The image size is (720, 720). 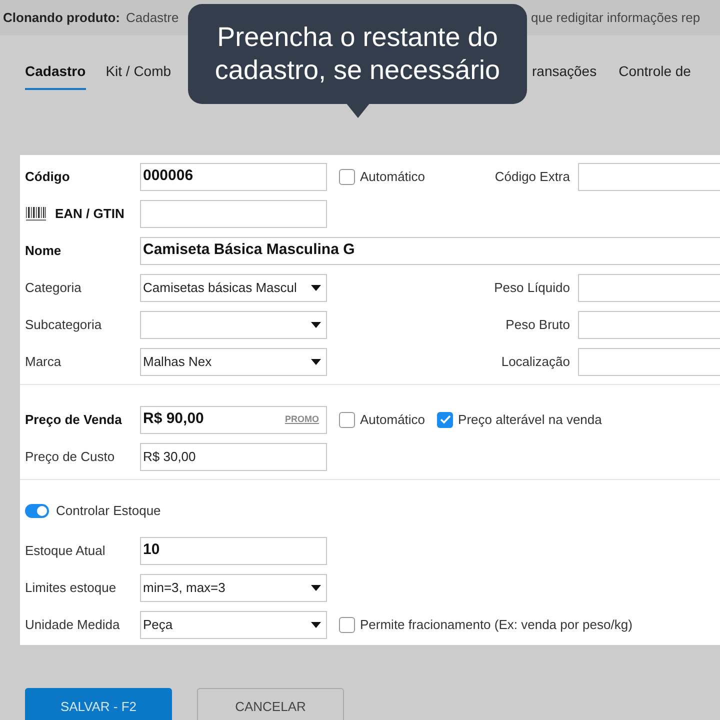 I want to click on checkbox-label: Permite fracionamento (Ex: venda por peso/kg), so click(x=496, y=625).